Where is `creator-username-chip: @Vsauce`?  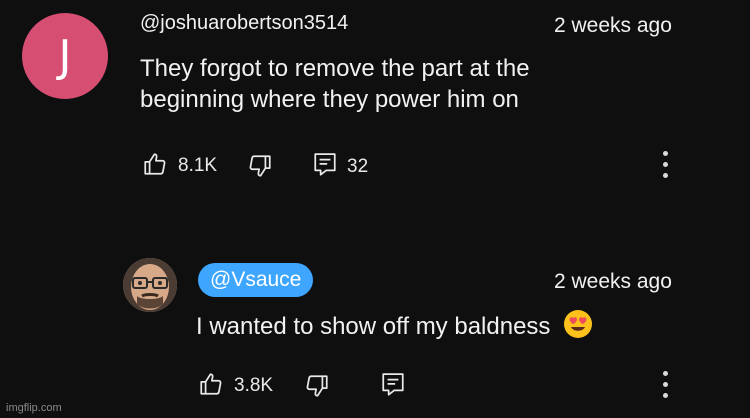
creator-username-chip: @Vsauce is located at coordinates (256, 280).